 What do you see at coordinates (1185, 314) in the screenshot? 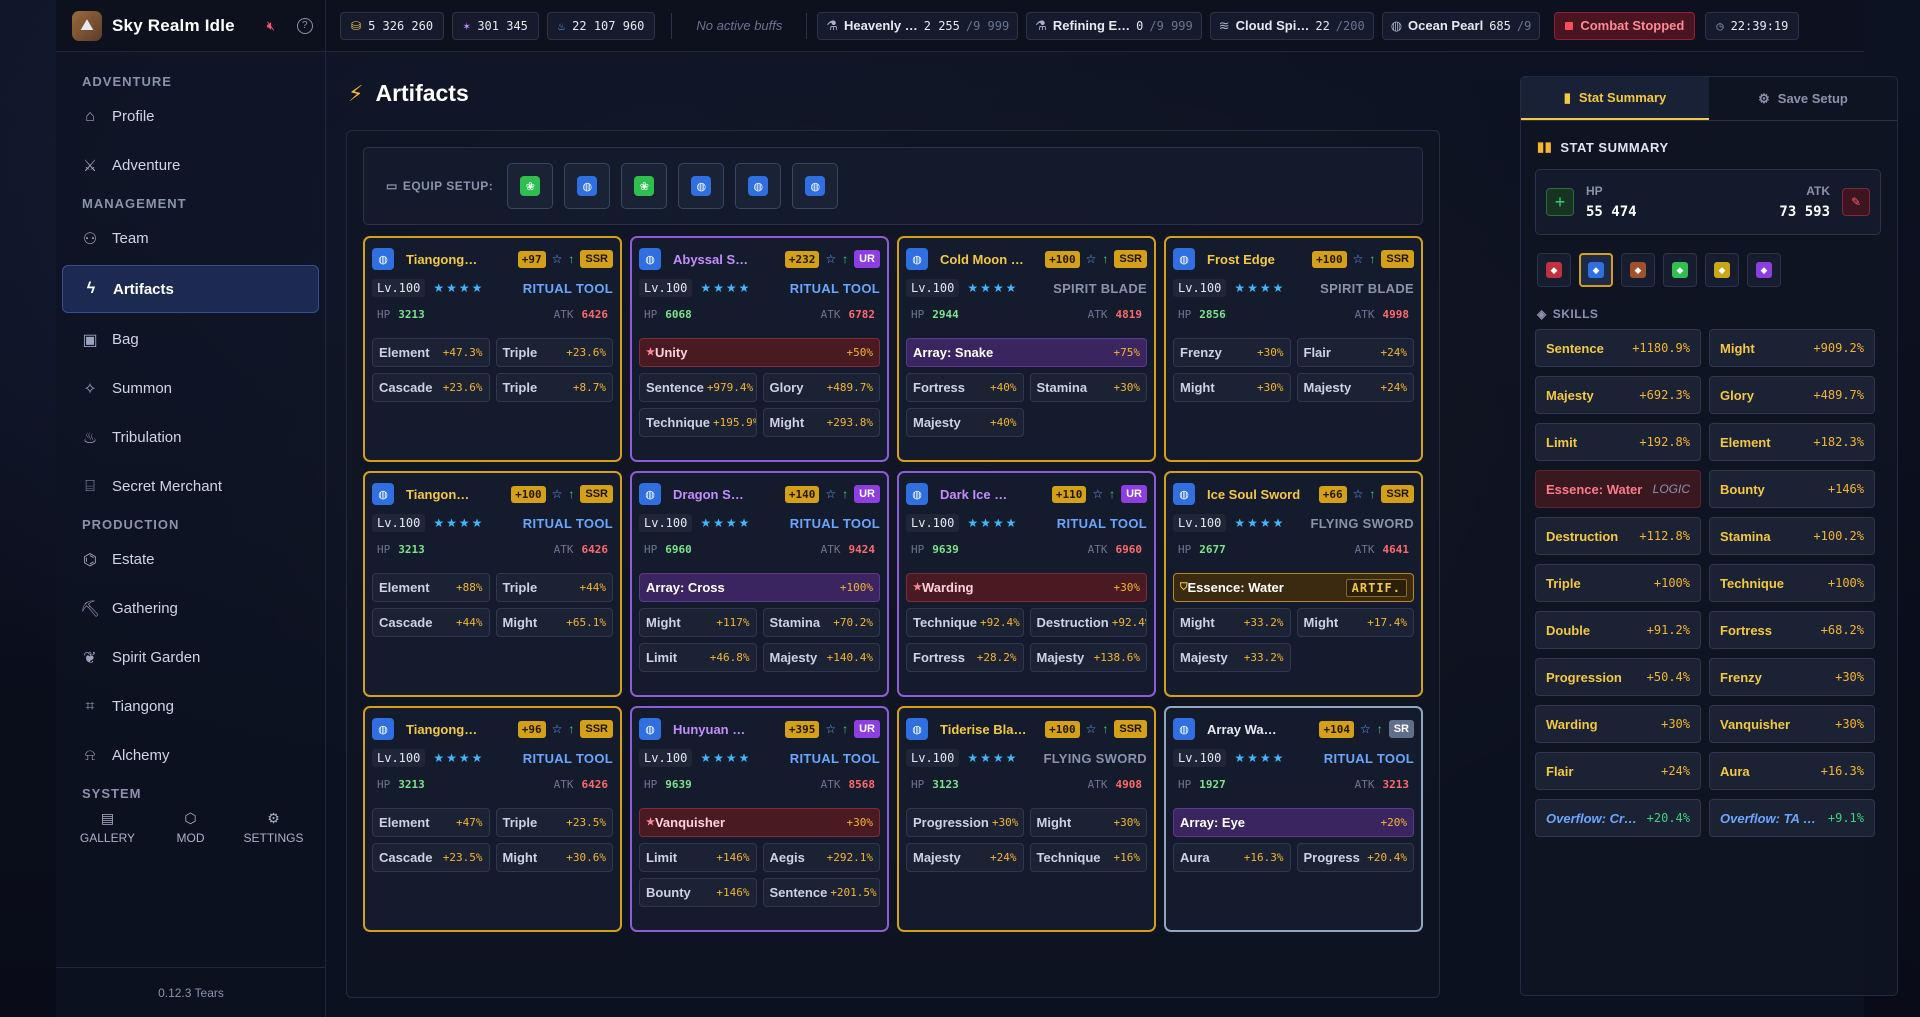
I see `hp-label: HP` at bounding box center [1185, 314].